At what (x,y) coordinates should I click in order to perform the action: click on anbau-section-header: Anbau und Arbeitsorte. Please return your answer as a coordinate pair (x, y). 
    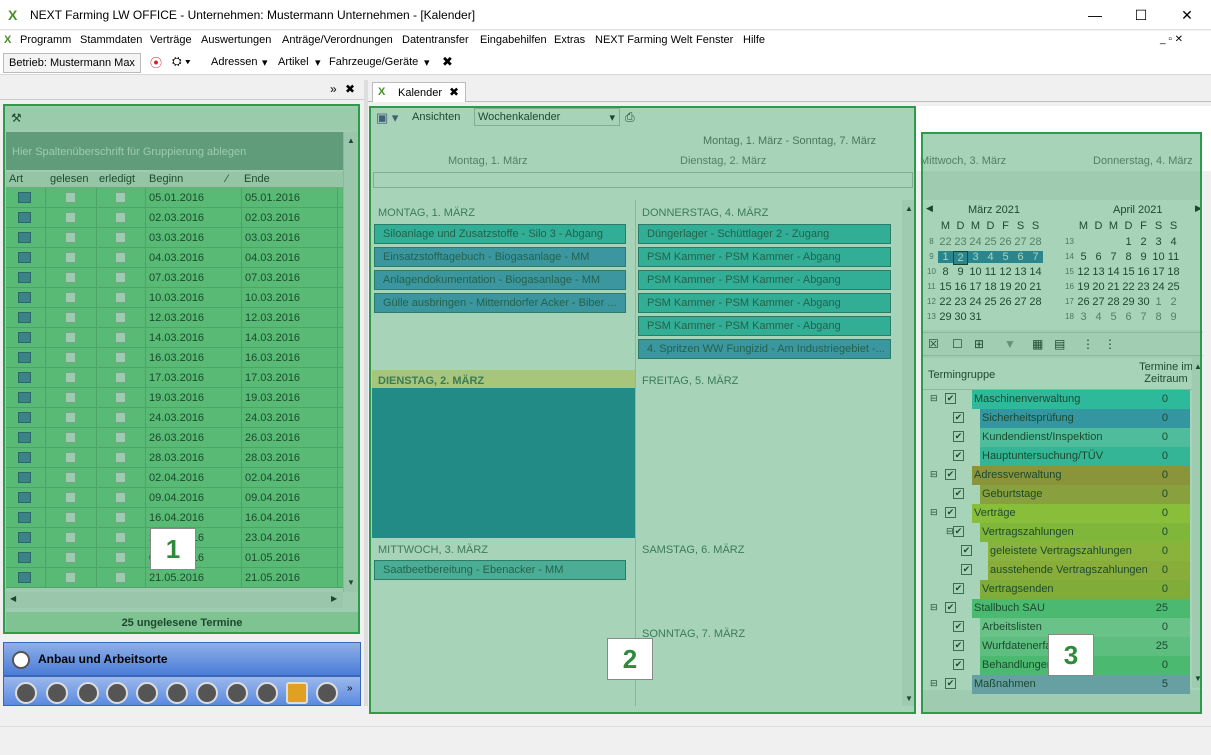
    Looking at the image, I should click on (182, 659).